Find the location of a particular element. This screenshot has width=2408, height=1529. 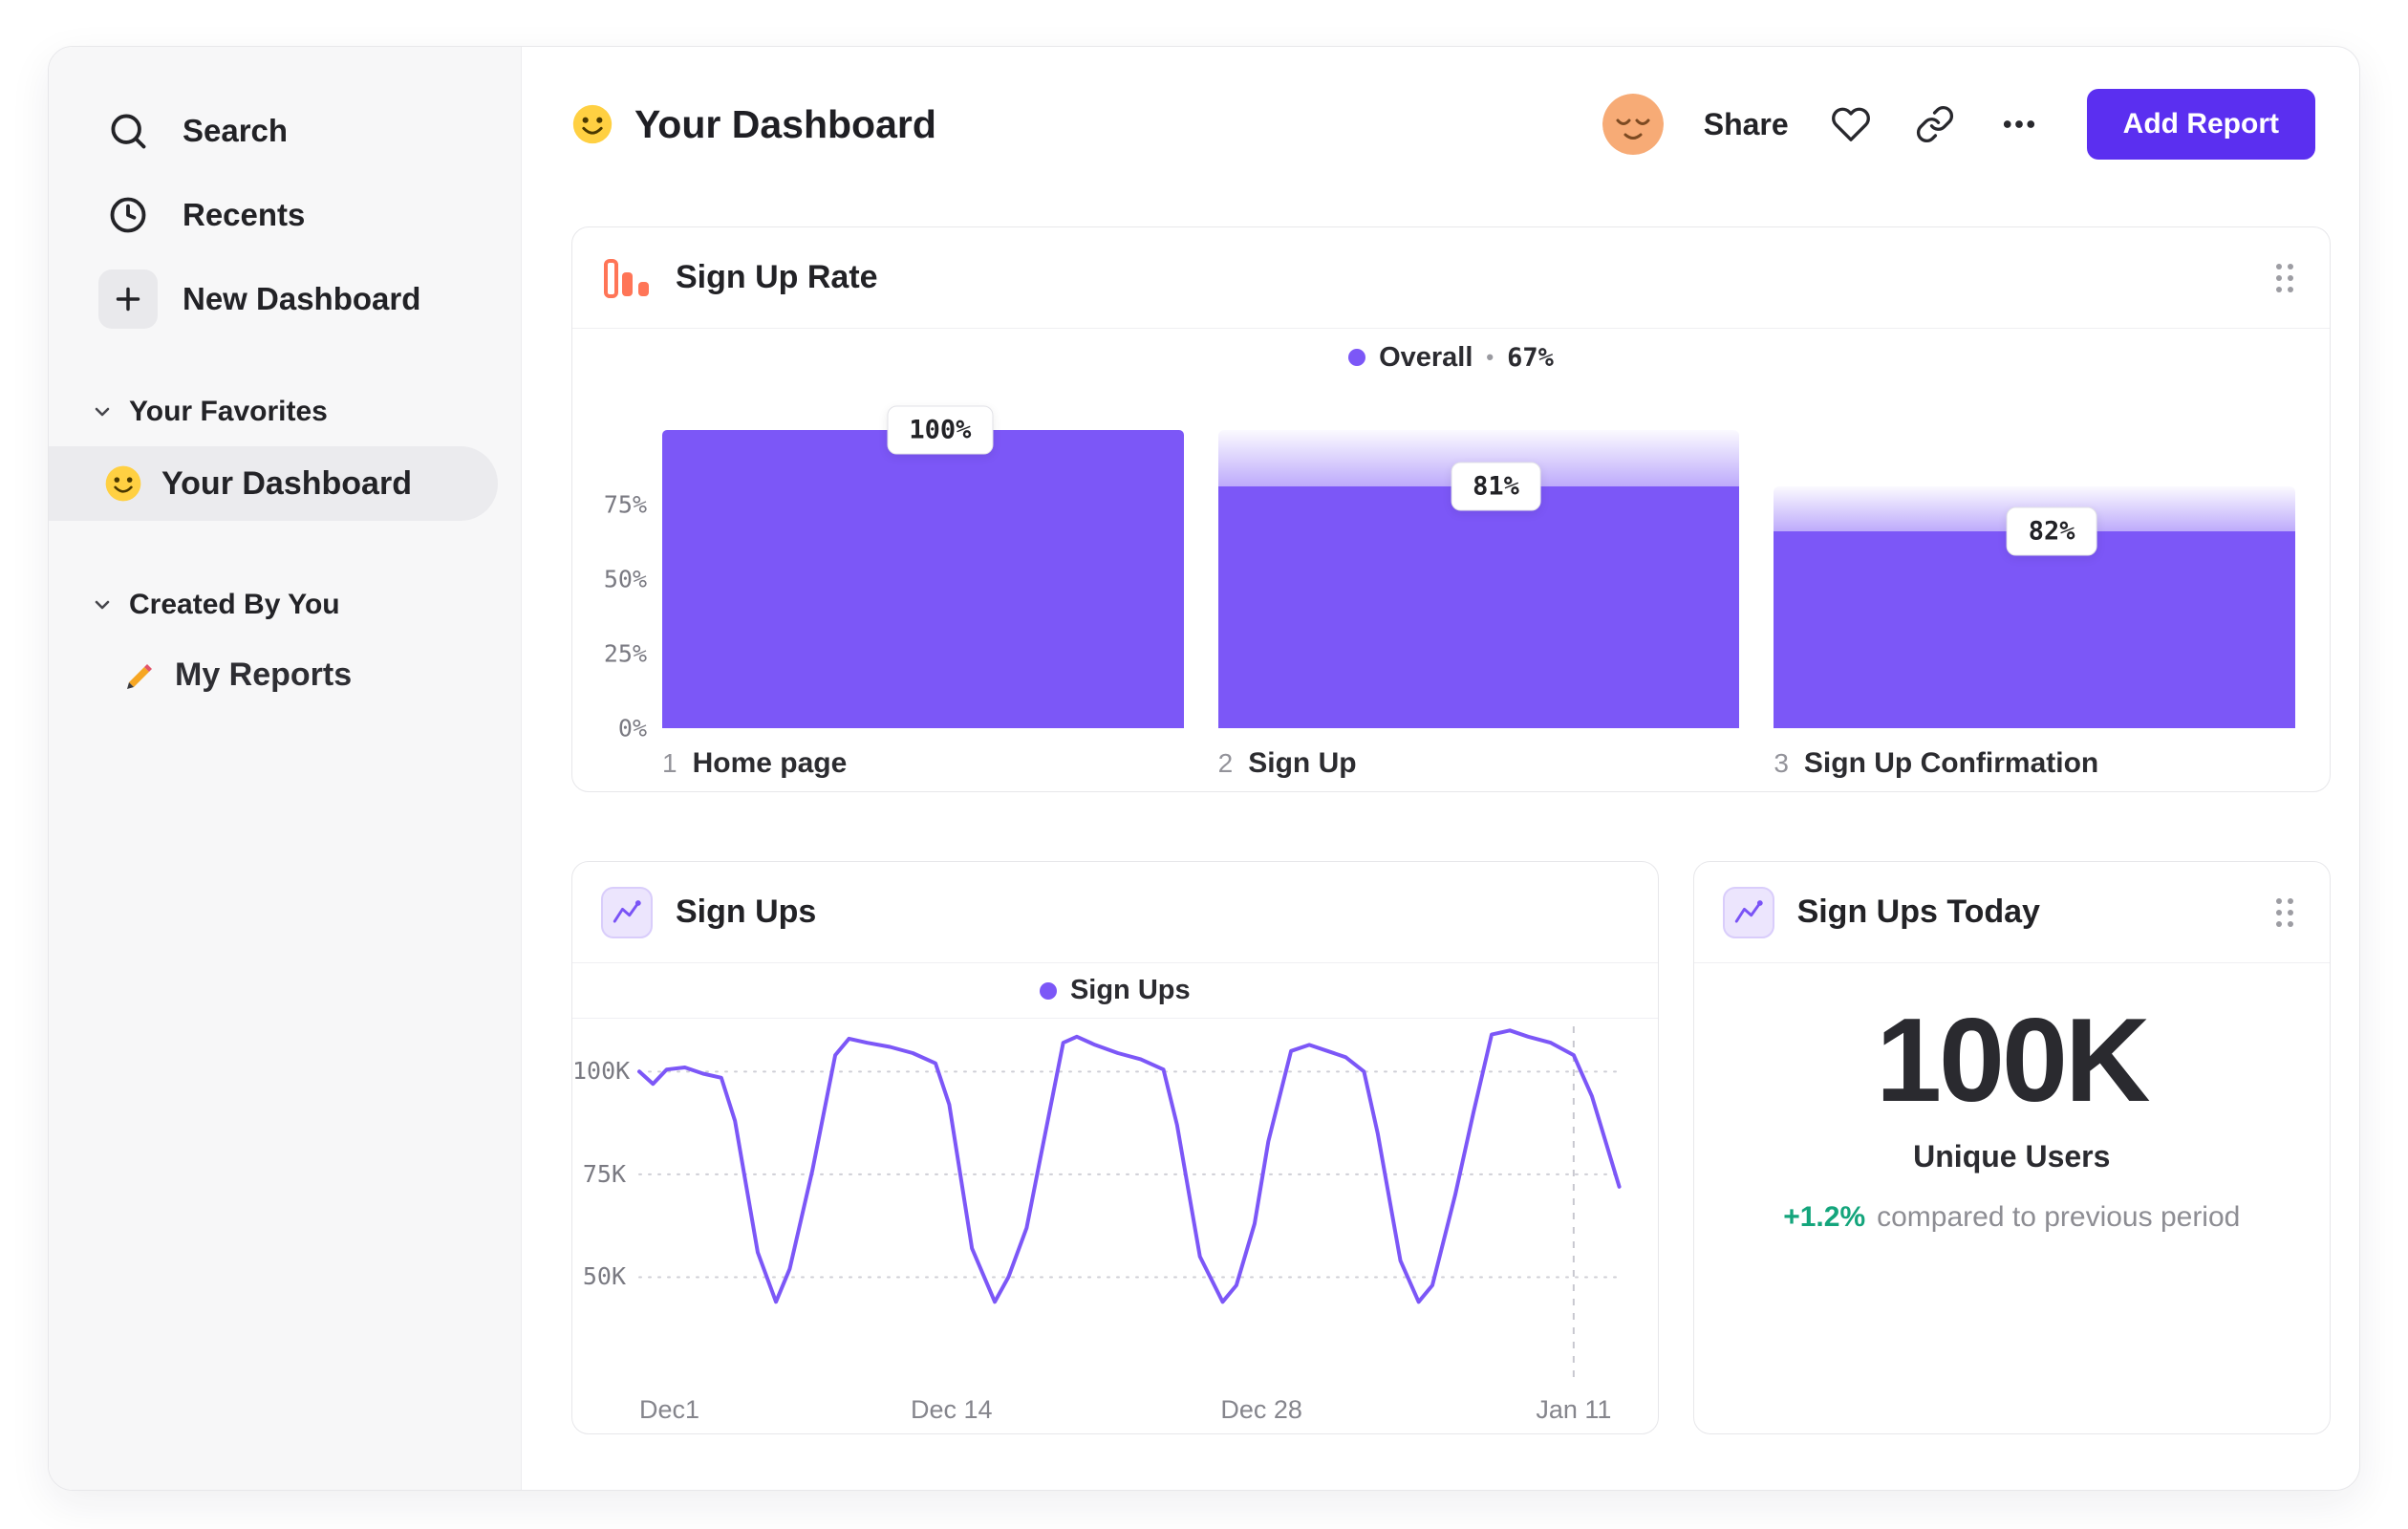

line-y-tick: 75K is located at coordinates (604, 1173).